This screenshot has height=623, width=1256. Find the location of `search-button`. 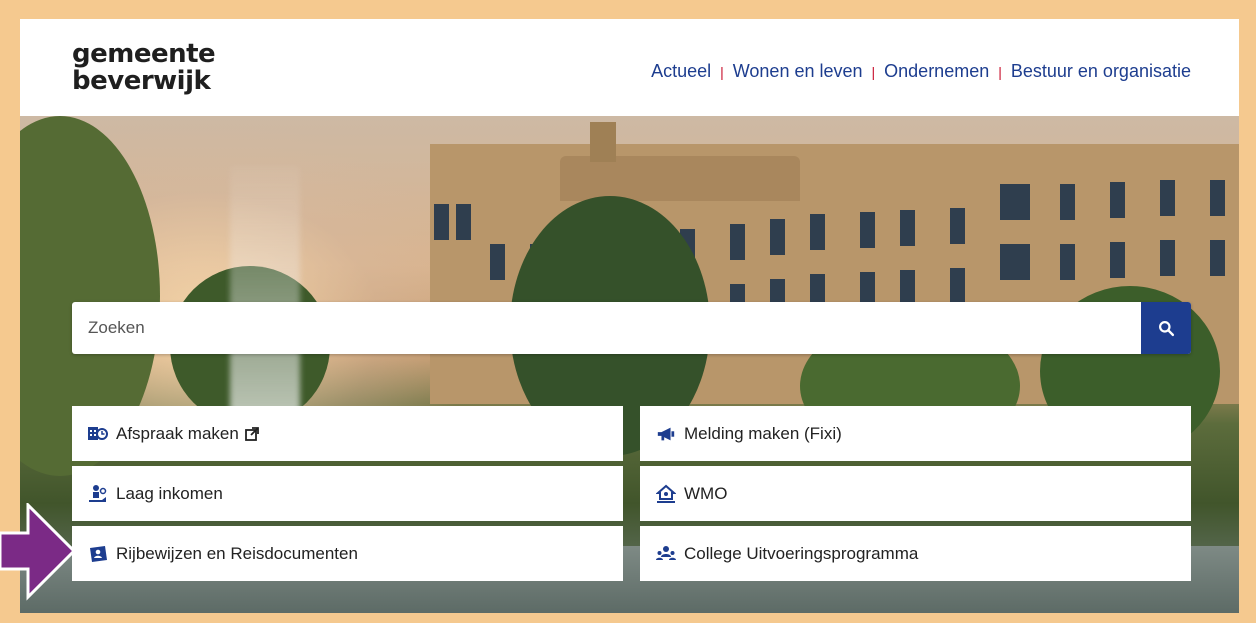

search-button is located at coordinates (1166, 328).